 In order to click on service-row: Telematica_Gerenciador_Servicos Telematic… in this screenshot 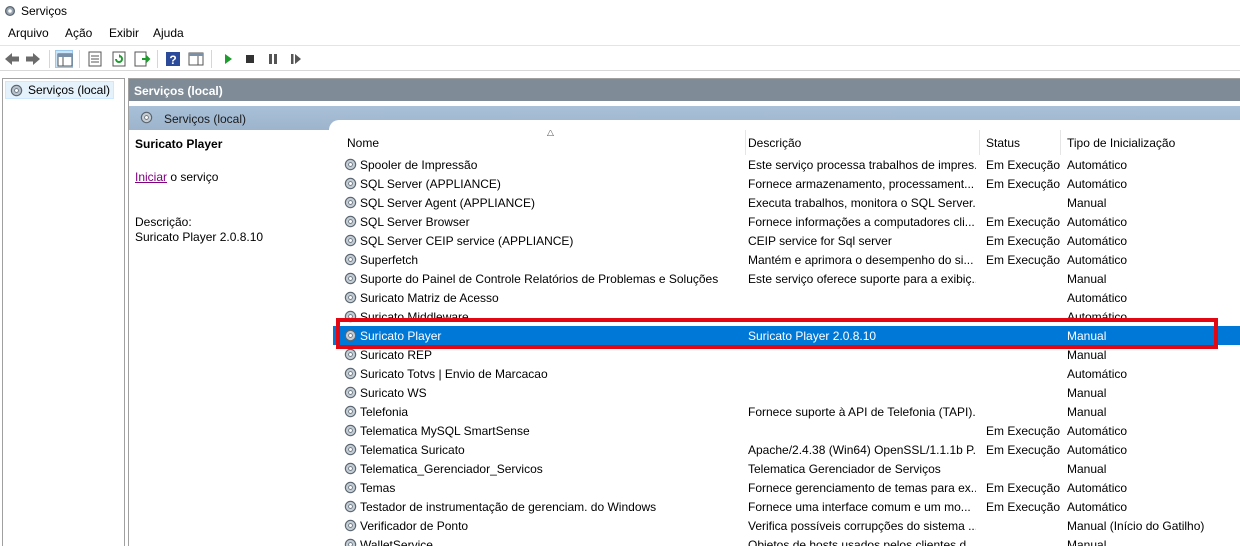, I will do `click(786, 468)`.